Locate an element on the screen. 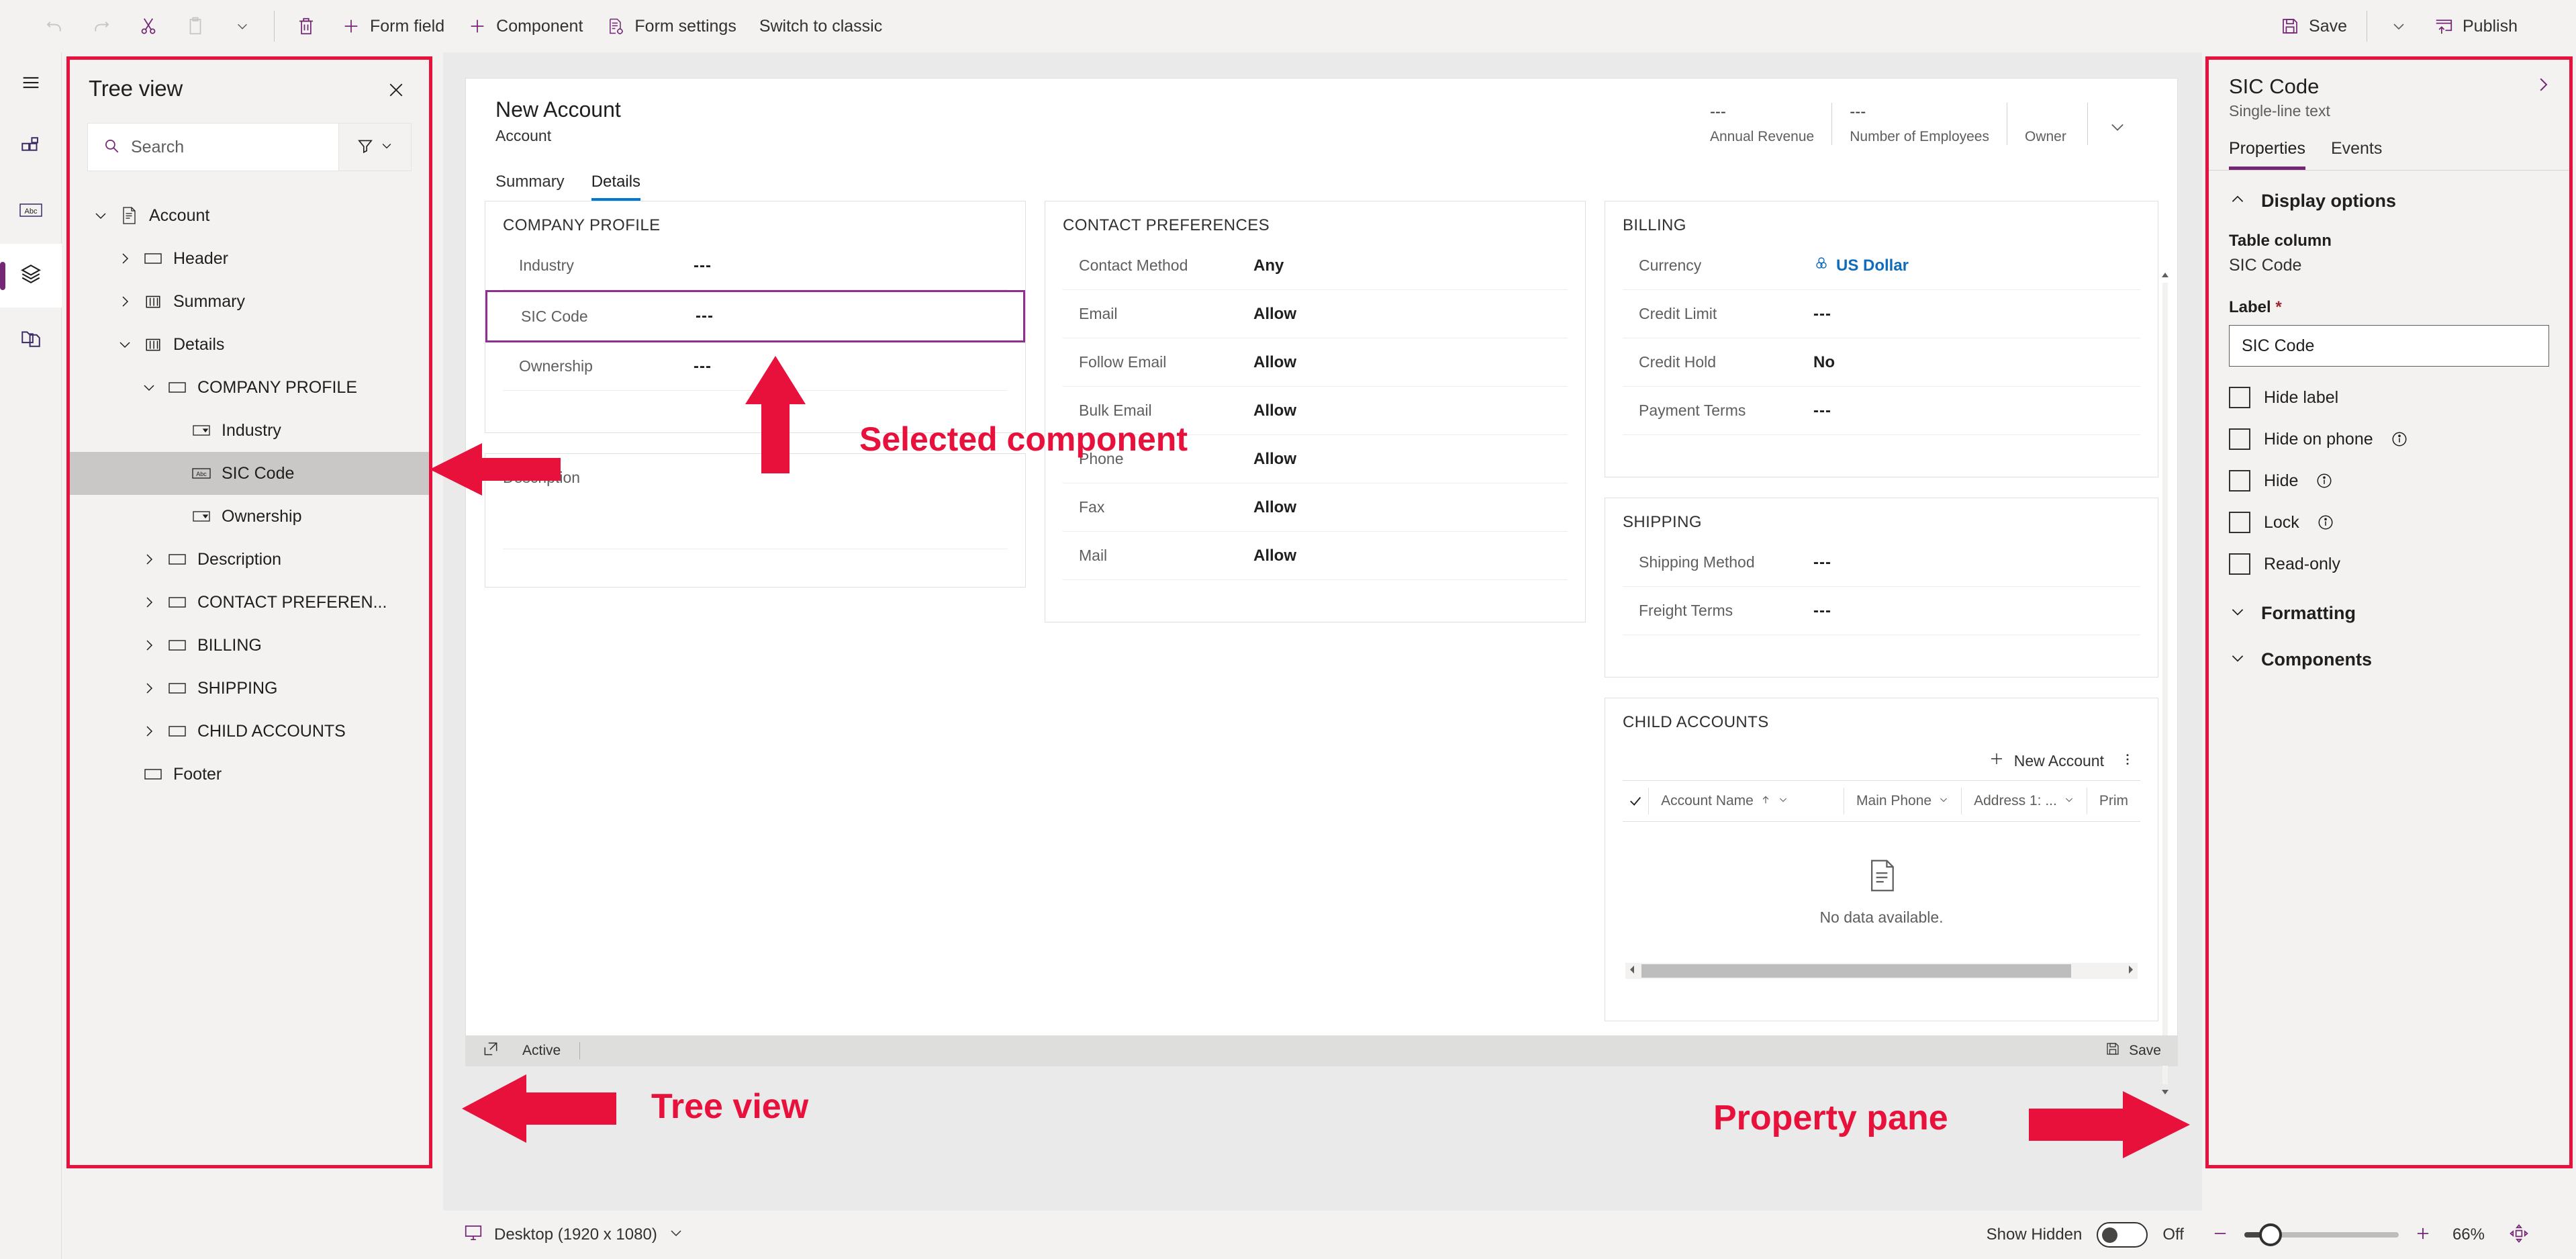 The image size is (2576, 1259). field-row-shipping-method: Shipping Method --- is located at coordinates (1881, 563).